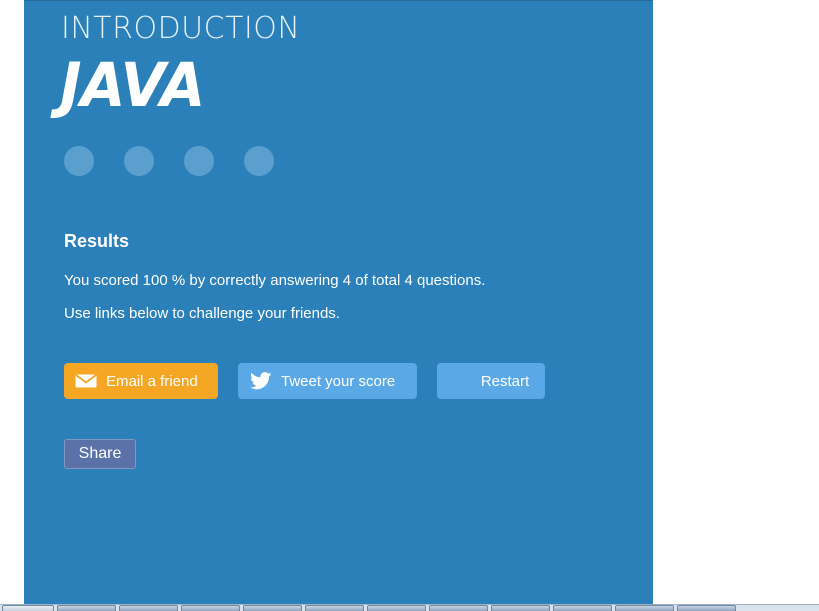 This screenshot has width=819, height=611. I want to click on share-button: Share, so click(100, 454).